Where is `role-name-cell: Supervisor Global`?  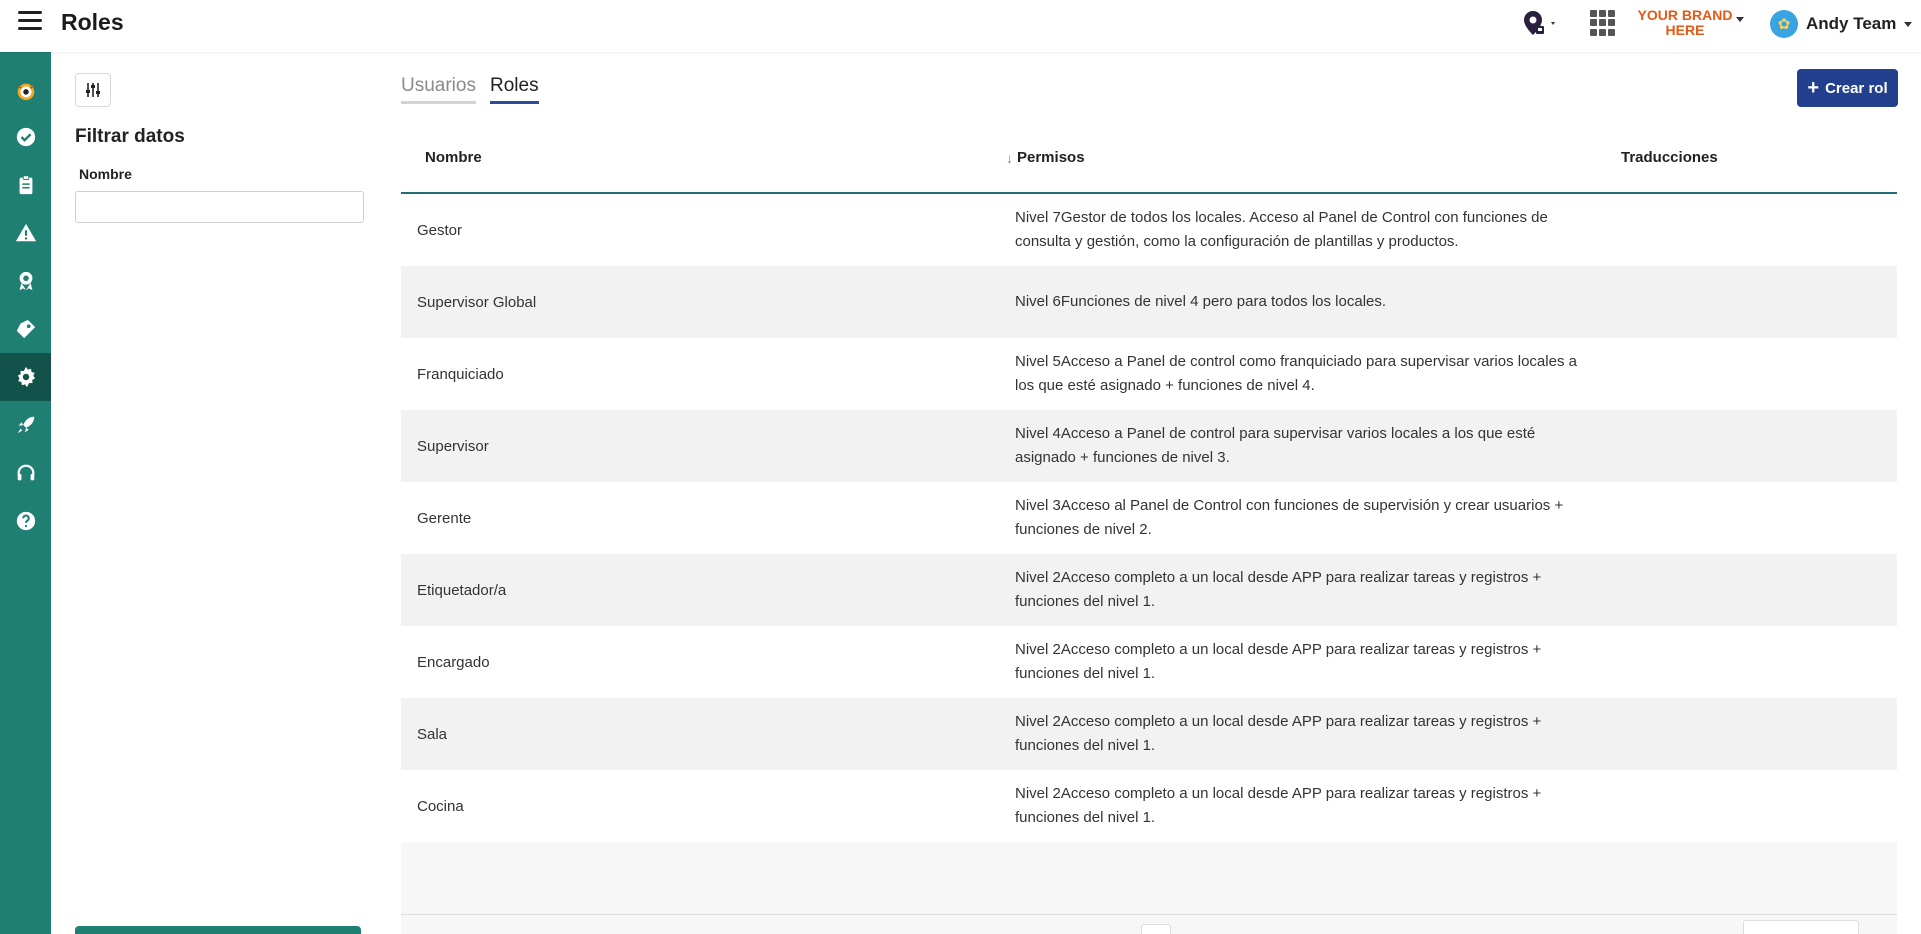 role-name-cell: Supervisor Global is located at coordinates (477, 302).